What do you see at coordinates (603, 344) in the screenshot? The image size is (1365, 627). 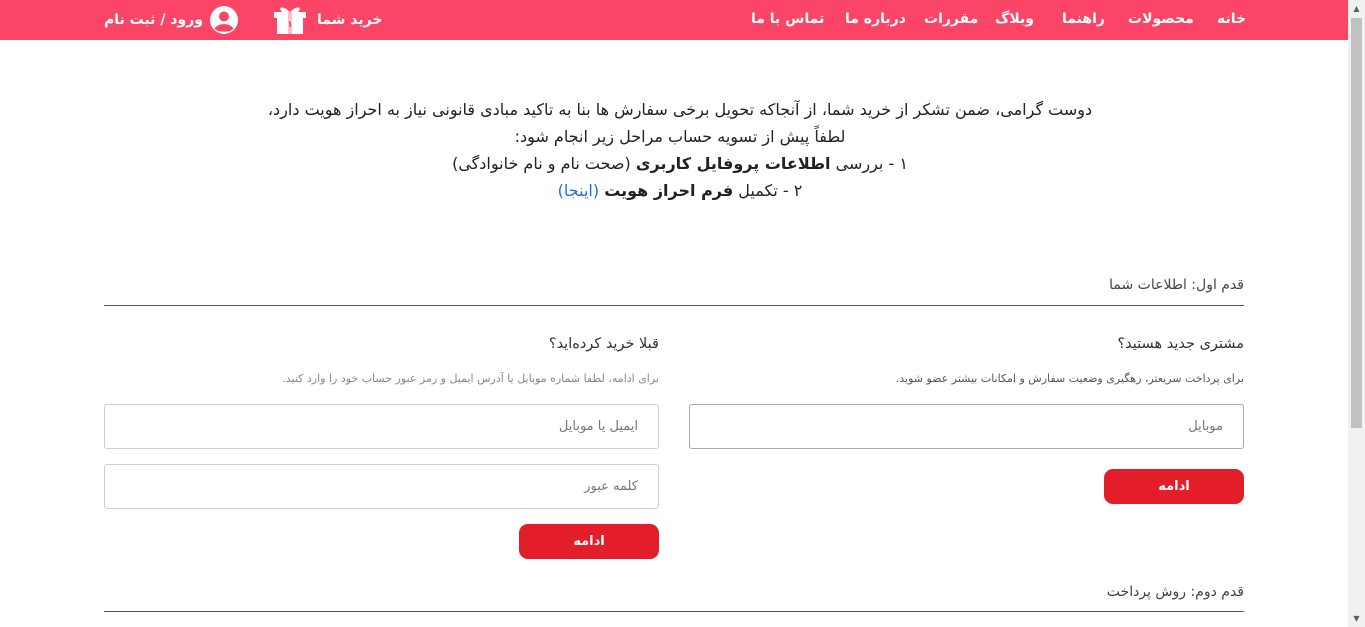 I see `returning-customer-title: قبلا خرید کرده‌اید؟` at bounding box center [603, 344].